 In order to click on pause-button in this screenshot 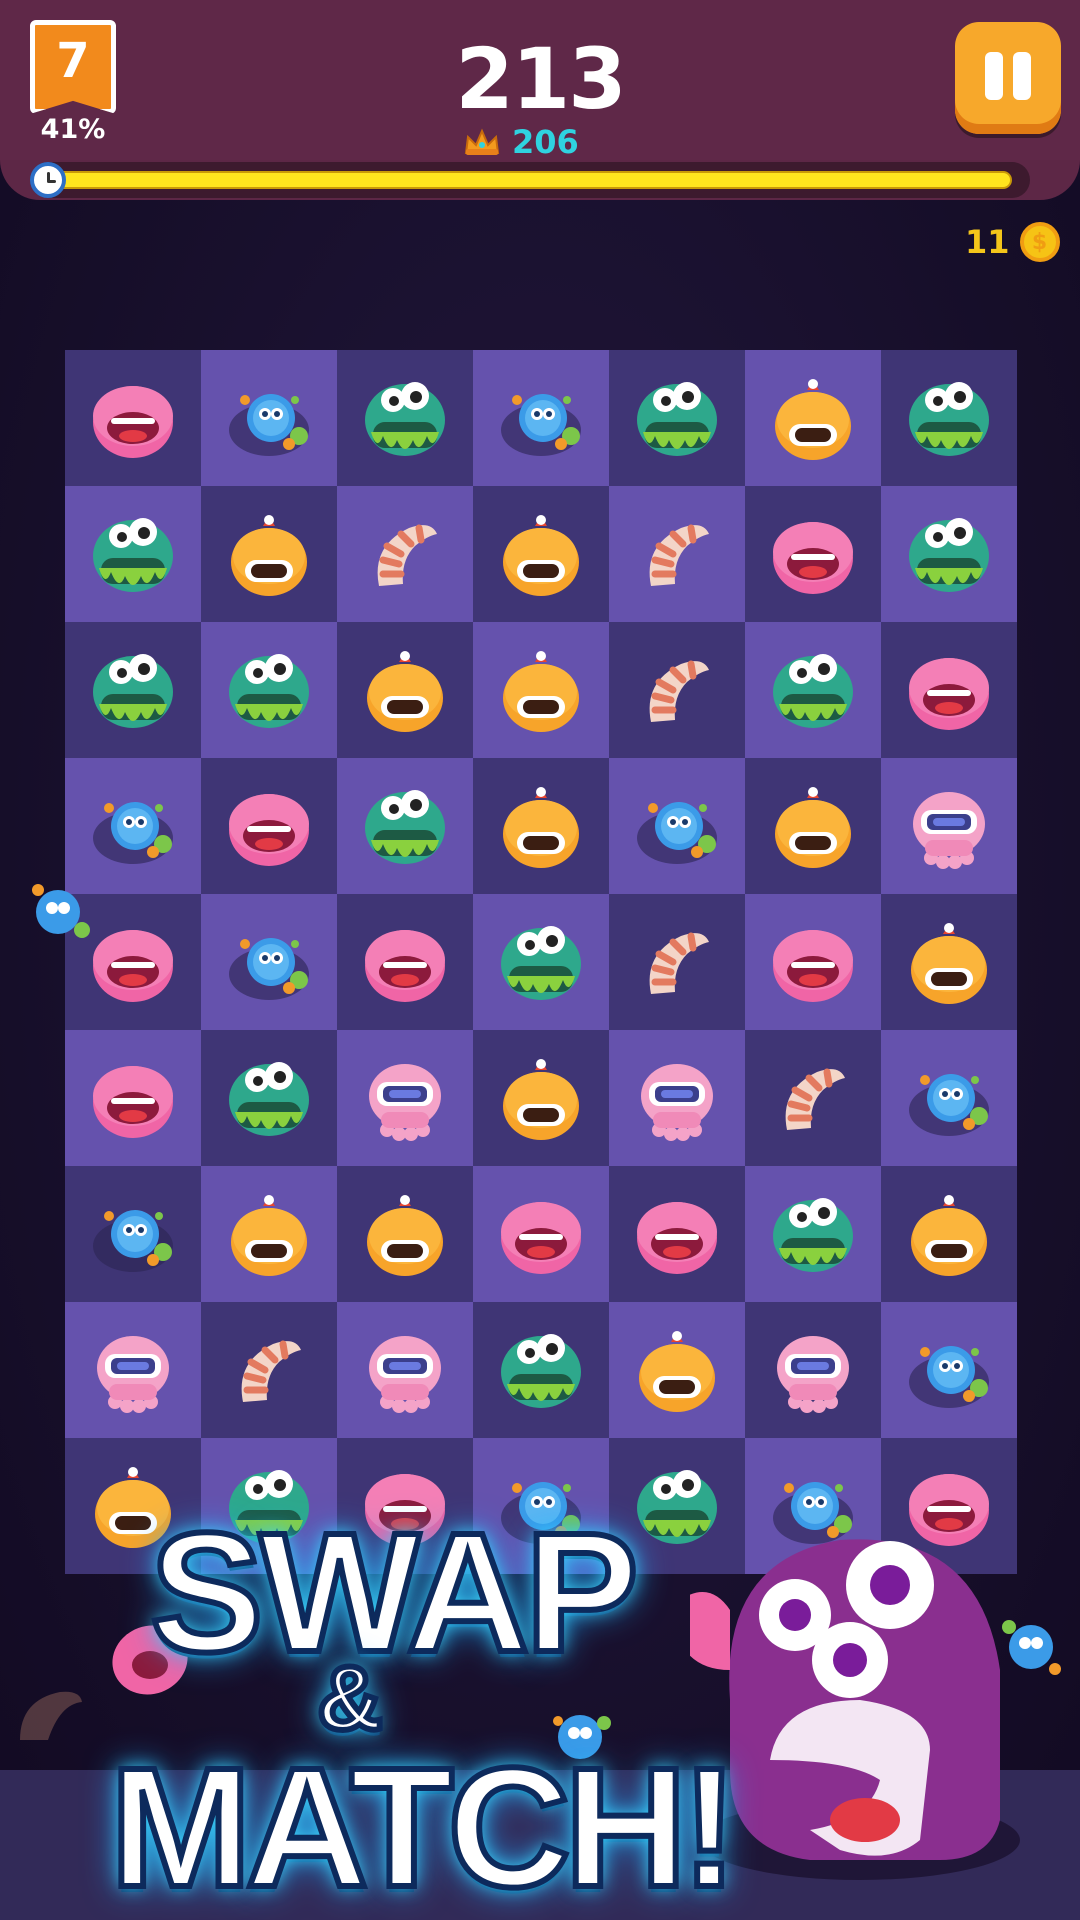, I will do `click(1008, 78)`.